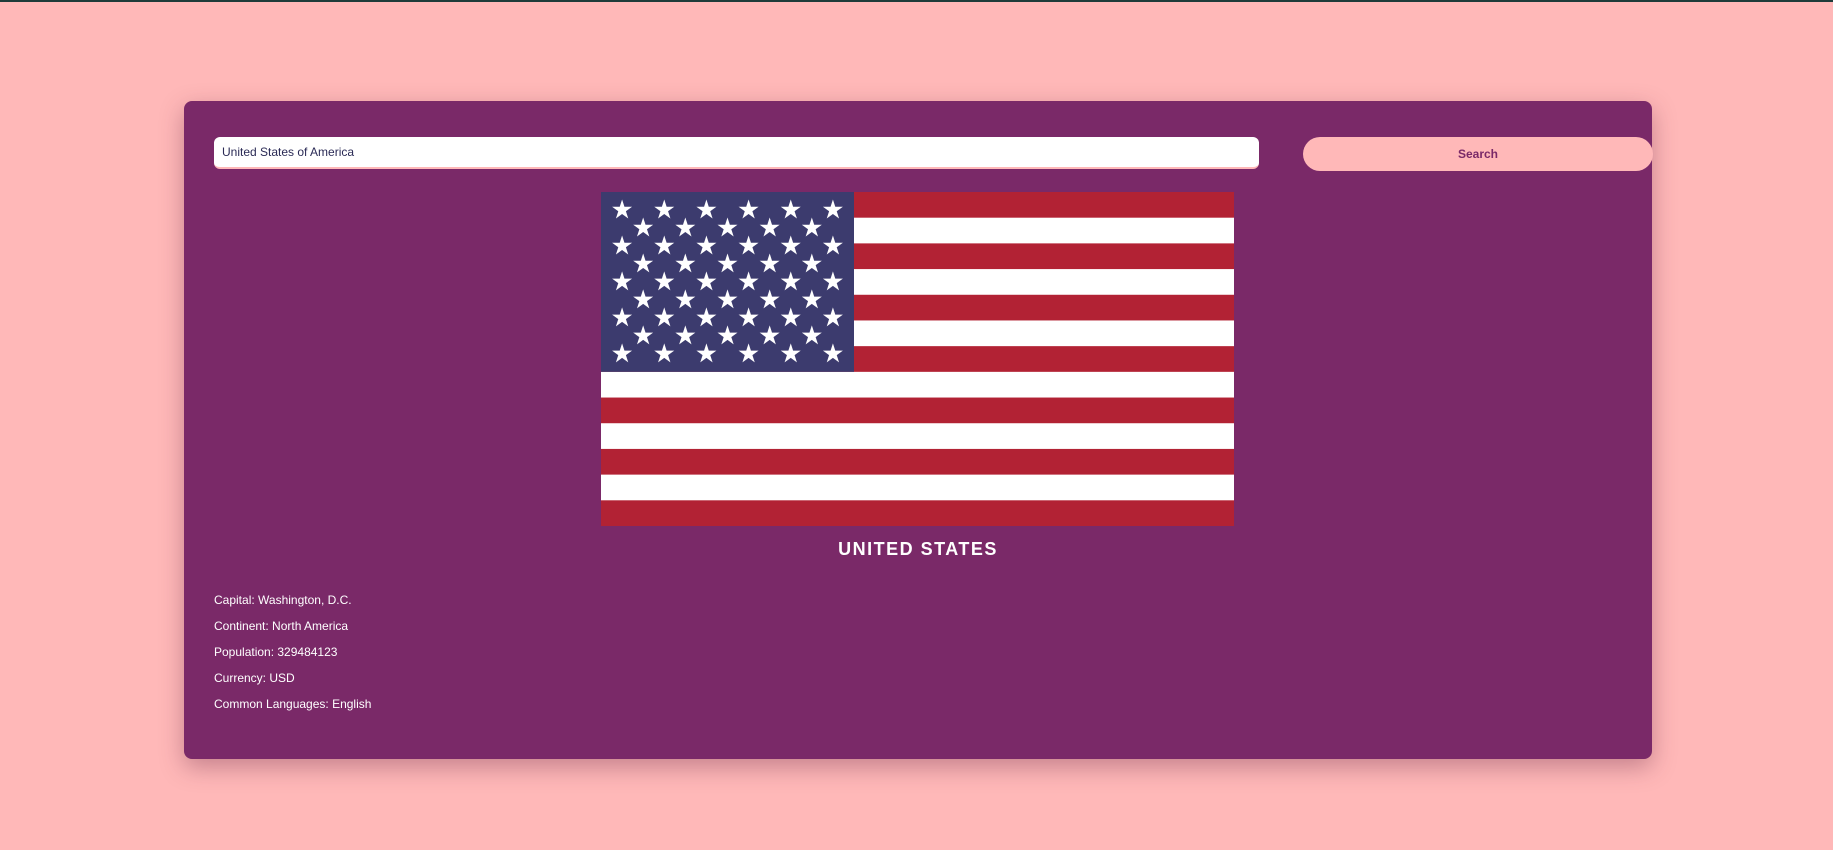 The width and height of the screenshot is (1833, 850). What do you see at coordinates (254, 678) in the screenshot?
I see `currency-text: Currency: USD` at bounding box center [254, 678].